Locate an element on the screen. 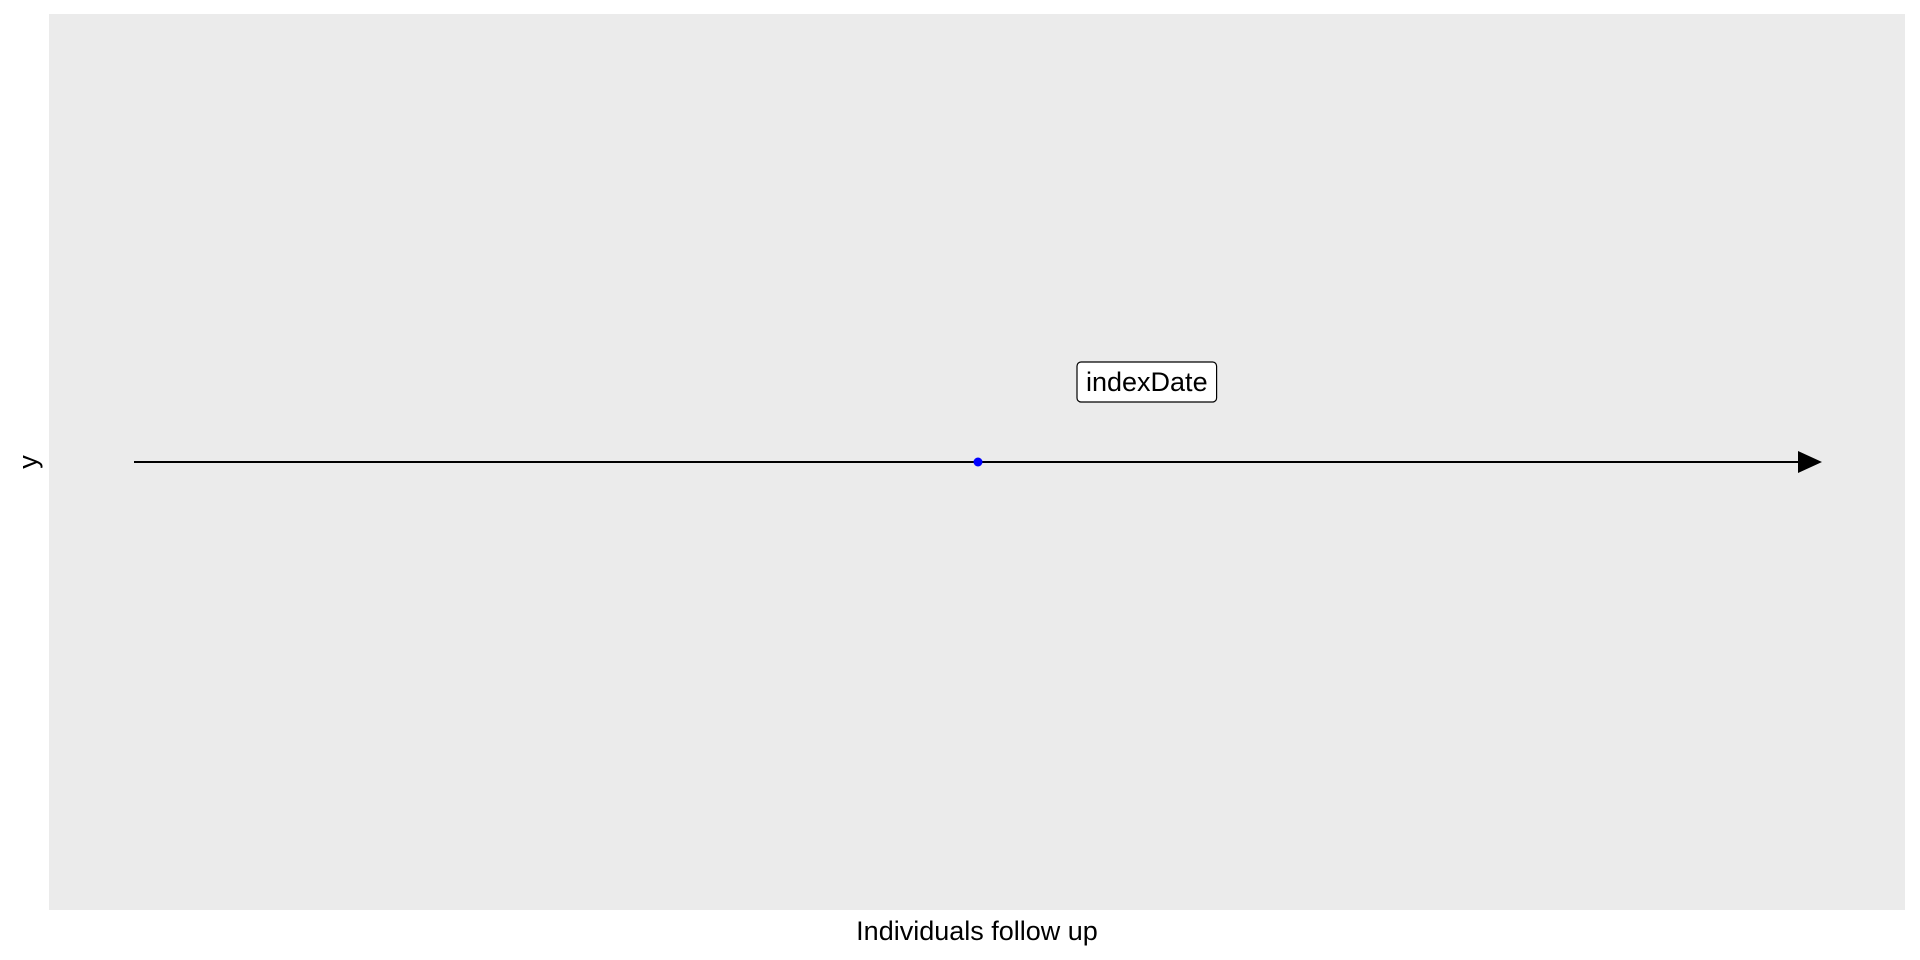  y-axis-title: y is located at coordinates (28, 462).